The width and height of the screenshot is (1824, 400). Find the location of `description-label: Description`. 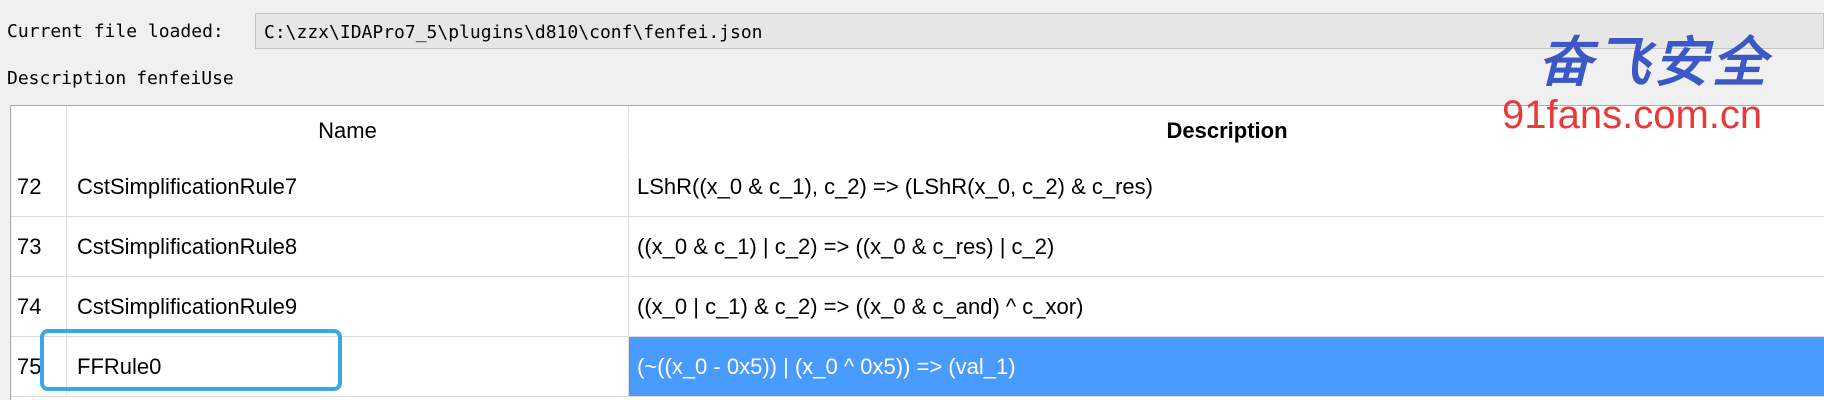

description-label: Description is located at coordinates (67, 78).